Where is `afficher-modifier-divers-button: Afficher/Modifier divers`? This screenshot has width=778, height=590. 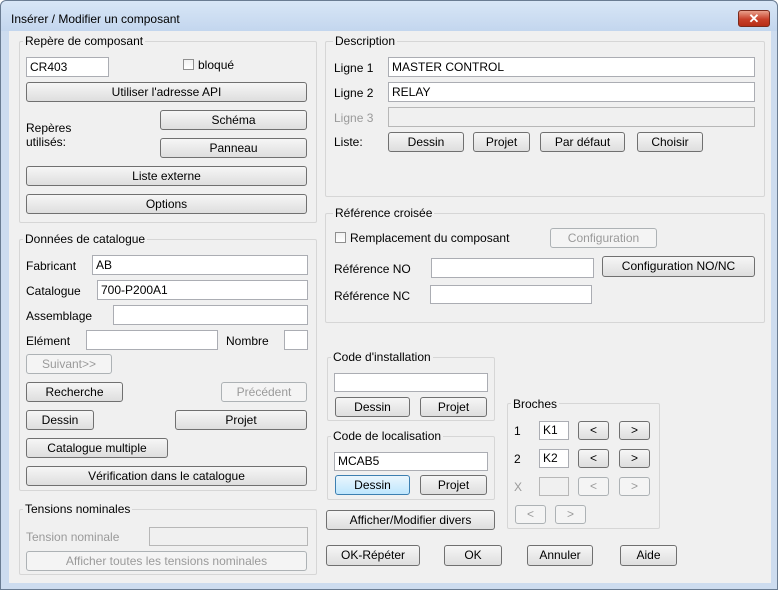
afficher-modifier-divers-button: Afficher/Modifier divers is located at coordinates (410, 520).